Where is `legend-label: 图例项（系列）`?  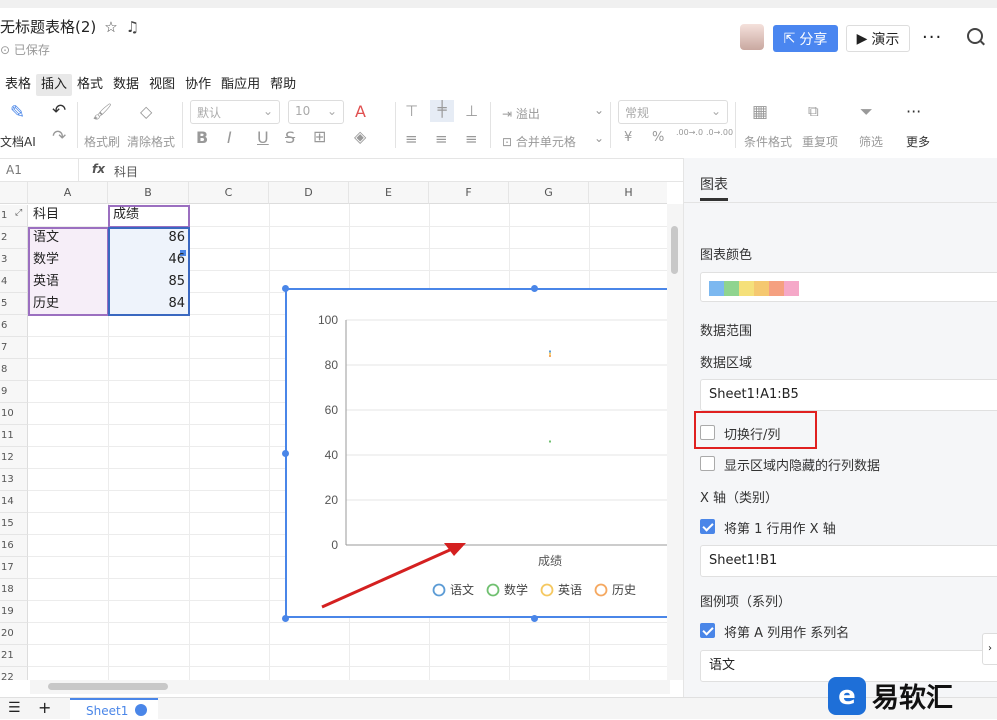
legend-label: 图例项（系列） is located at coordinates (746, 602).